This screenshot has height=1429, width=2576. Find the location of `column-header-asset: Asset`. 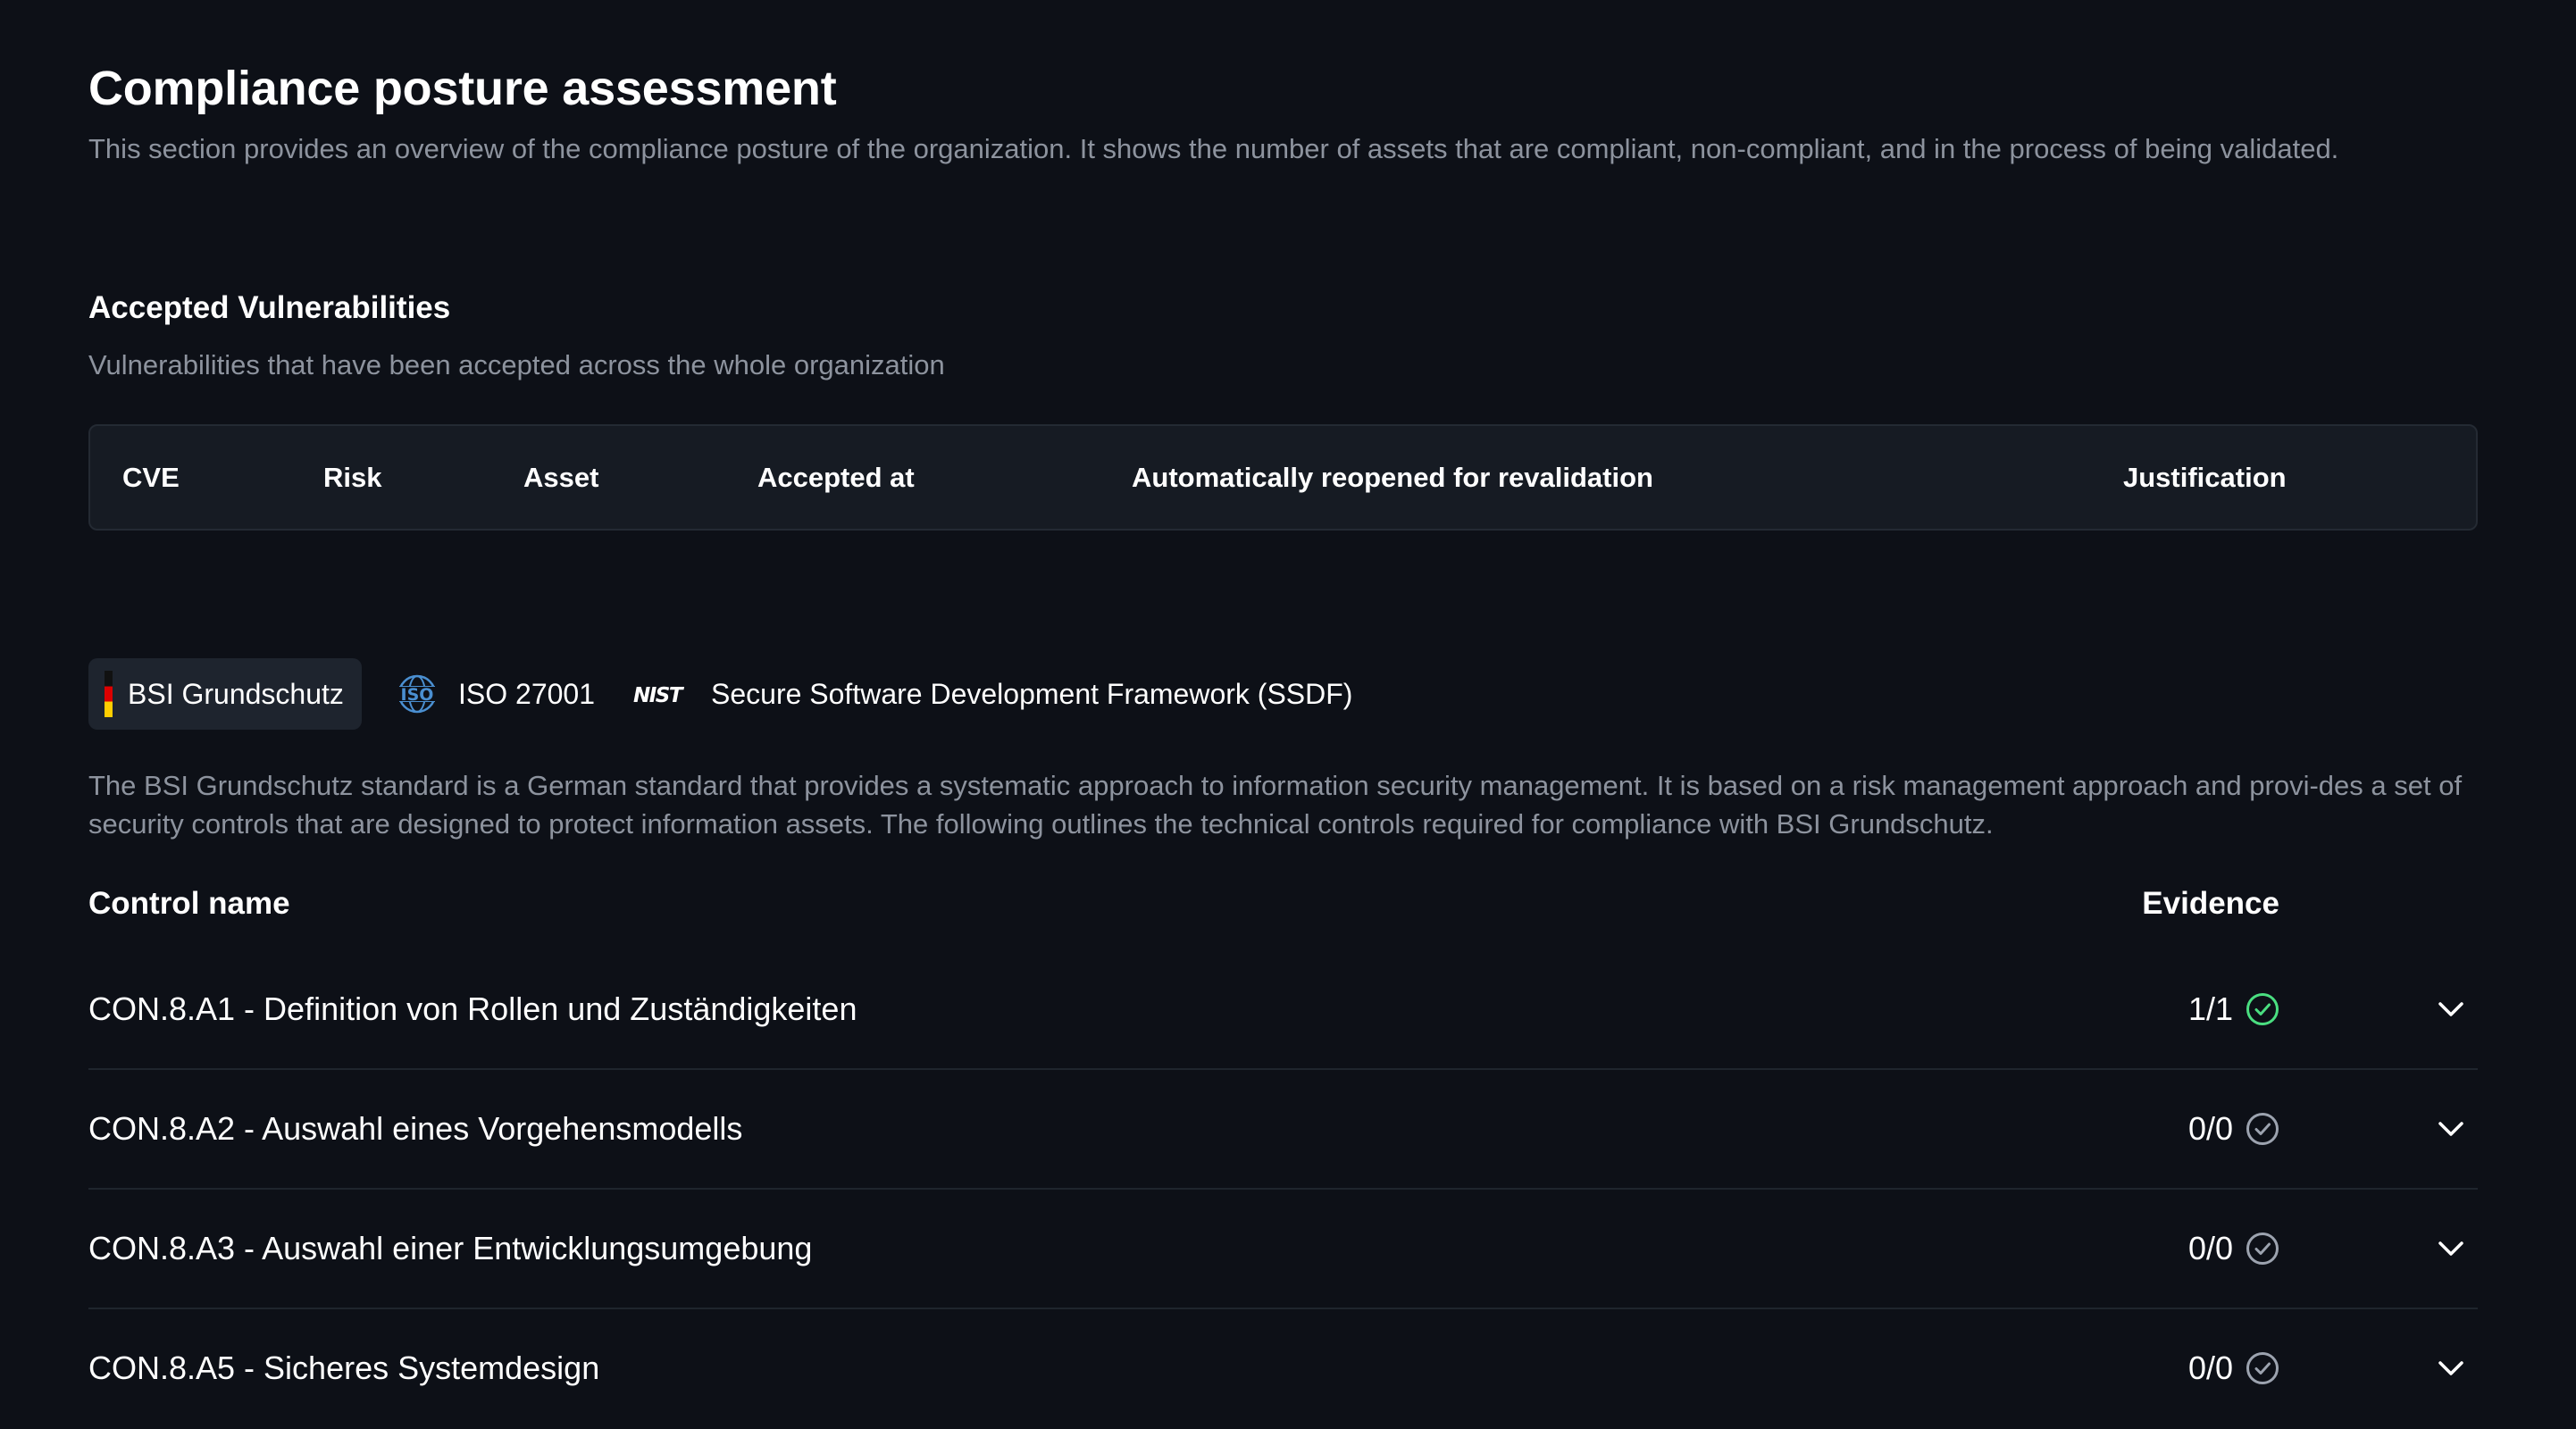

column-header-asset: Asset is located at coordinates (561, 477).